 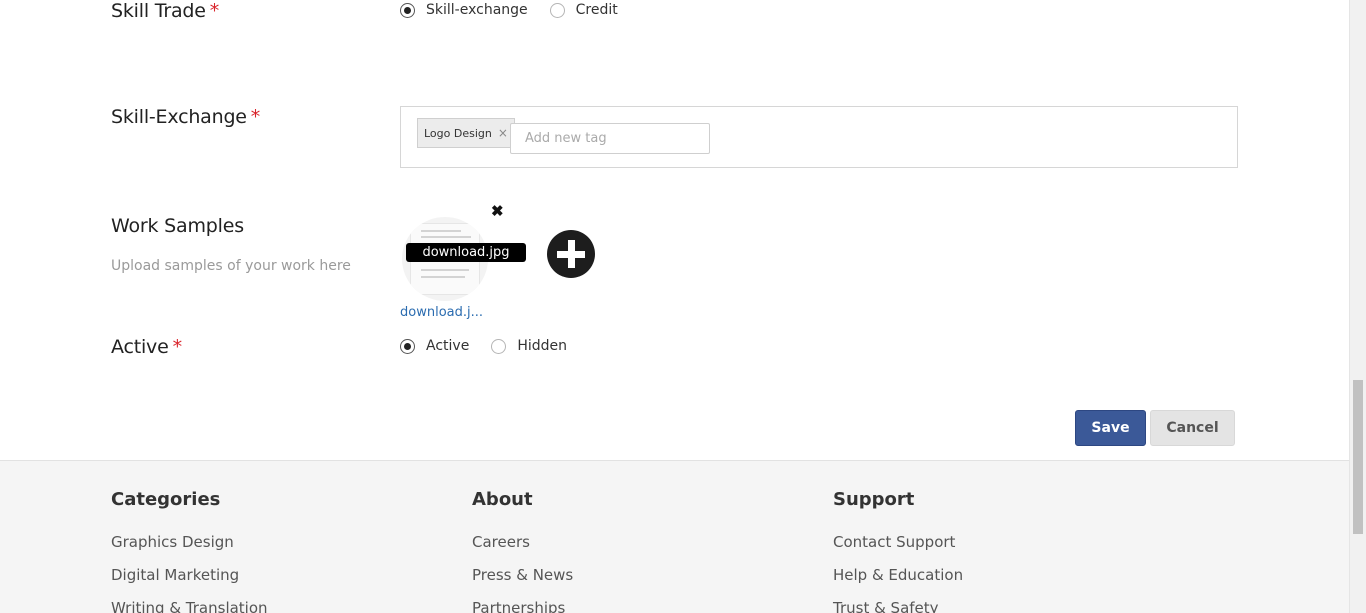 I want to click on active-label-text: Active, so click(x=140, y=347).